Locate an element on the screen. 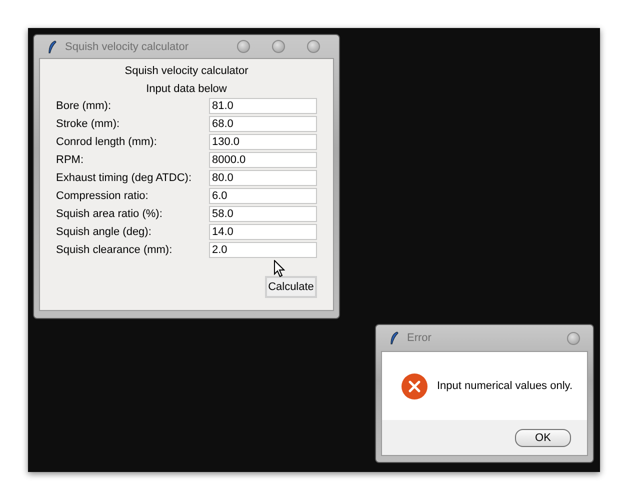 This screenshot has height=499, width=628. input-field: 81.0 is located at coordinates (263, 106).